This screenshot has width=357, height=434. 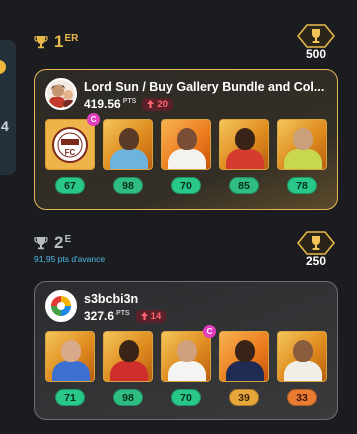 I want to click on player-slot: 39, so click(x=244, y=368).